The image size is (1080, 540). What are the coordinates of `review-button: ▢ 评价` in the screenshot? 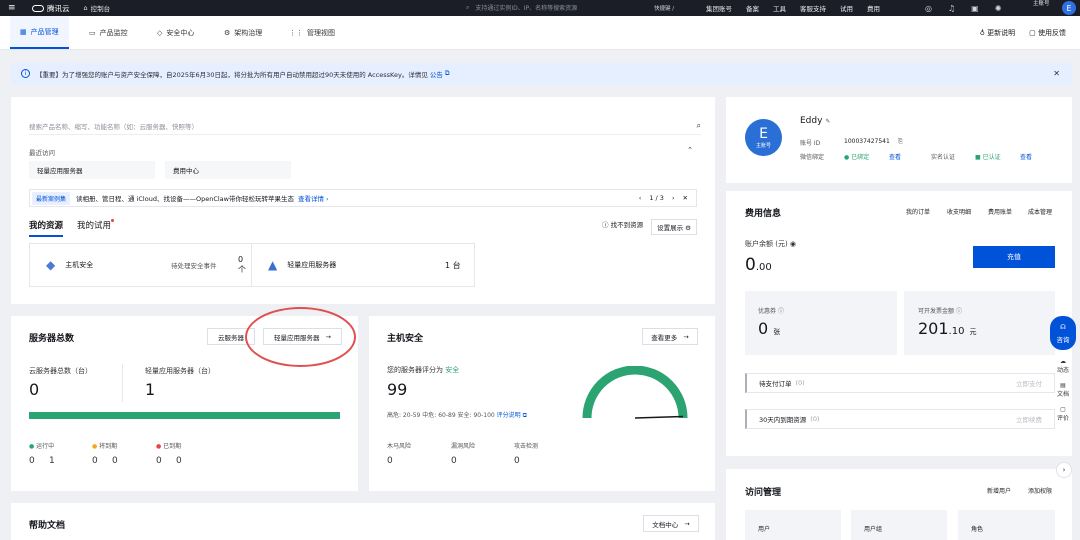 It's located at (1063, 414).